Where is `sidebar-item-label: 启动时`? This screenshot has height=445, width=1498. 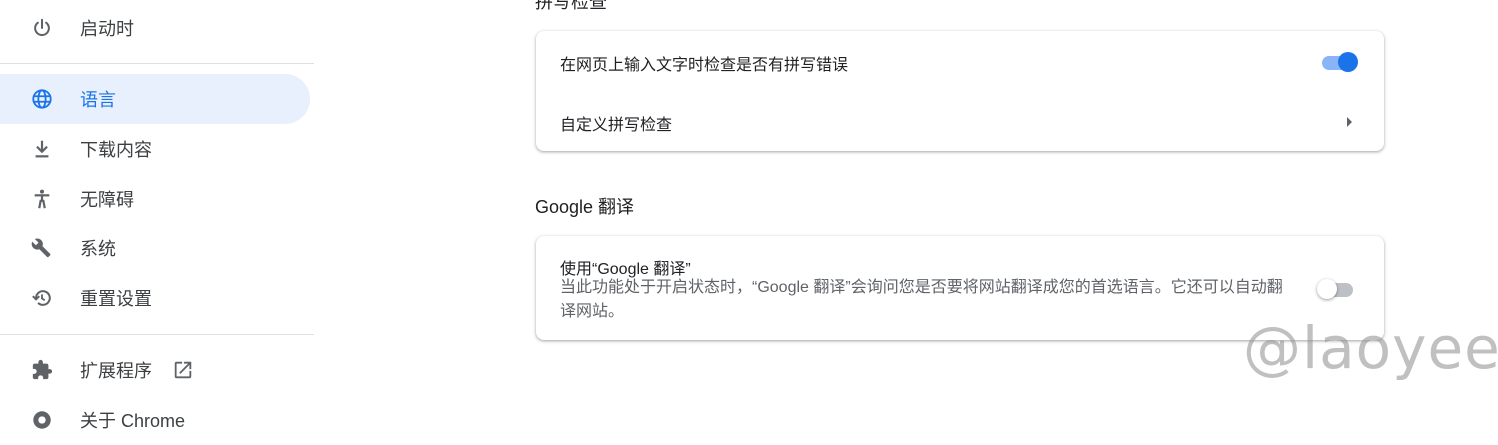
sidebar-item-label: 启动时 is located at coordinates (107, 29).